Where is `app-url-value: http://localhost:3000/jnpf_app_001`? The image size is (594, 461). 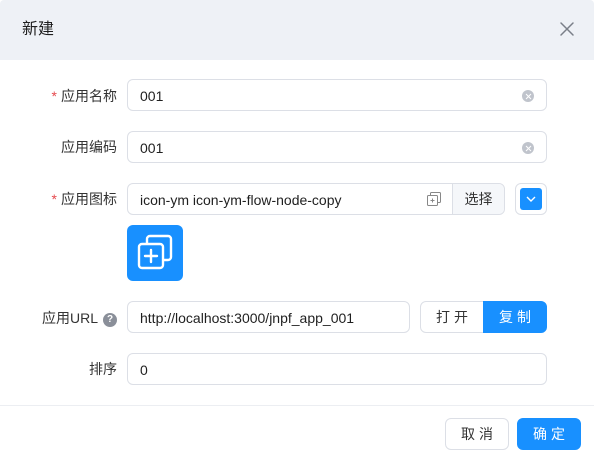 app-url-value: http://localhost:3000/jnpf_app_001 is located at coordinates (247, 318).